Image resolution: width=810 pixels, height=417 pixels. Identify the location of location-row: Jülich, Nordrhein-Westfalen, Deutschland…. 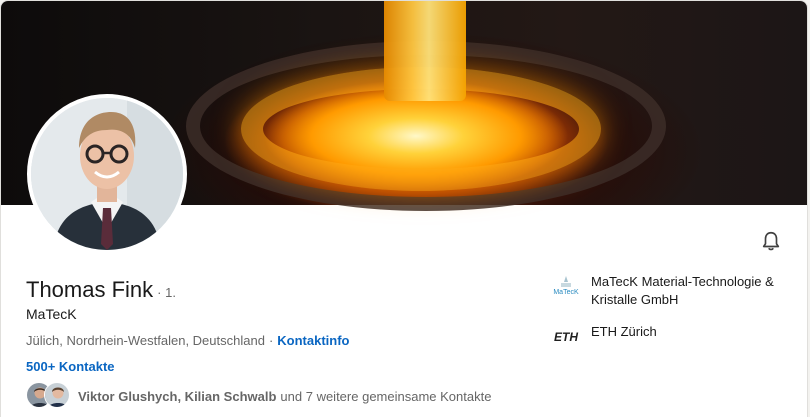
(188, 340).